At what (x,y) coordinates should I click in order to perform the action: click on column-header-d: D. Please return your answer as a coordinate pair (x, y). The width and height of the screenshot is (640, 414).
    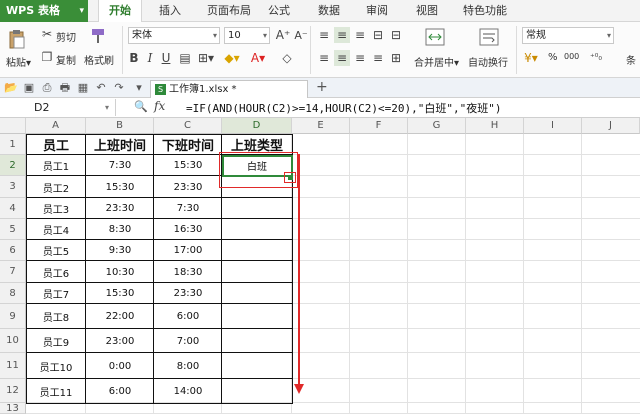
    Looking at the image, I should click on (257, 126).